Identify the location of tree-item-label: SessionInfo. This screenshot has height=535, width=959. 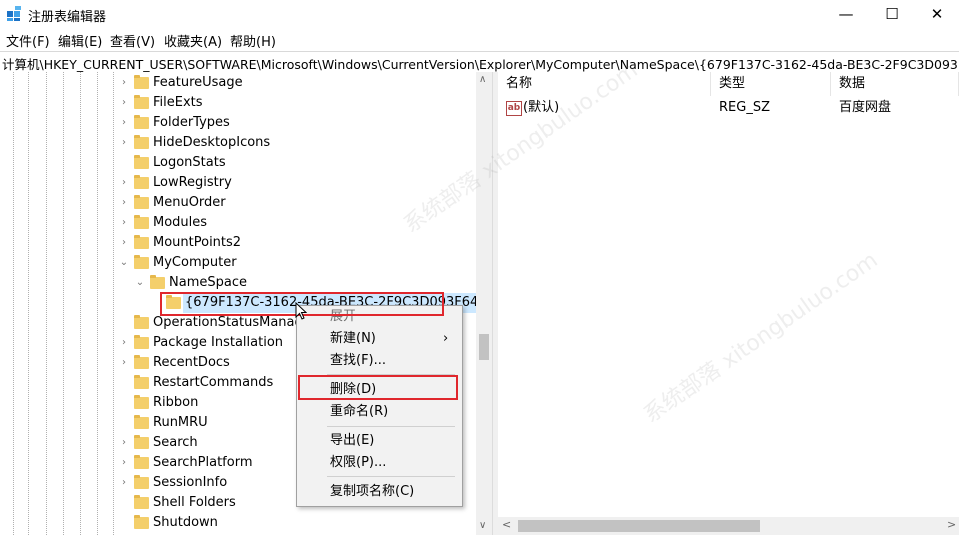
(190, 482).